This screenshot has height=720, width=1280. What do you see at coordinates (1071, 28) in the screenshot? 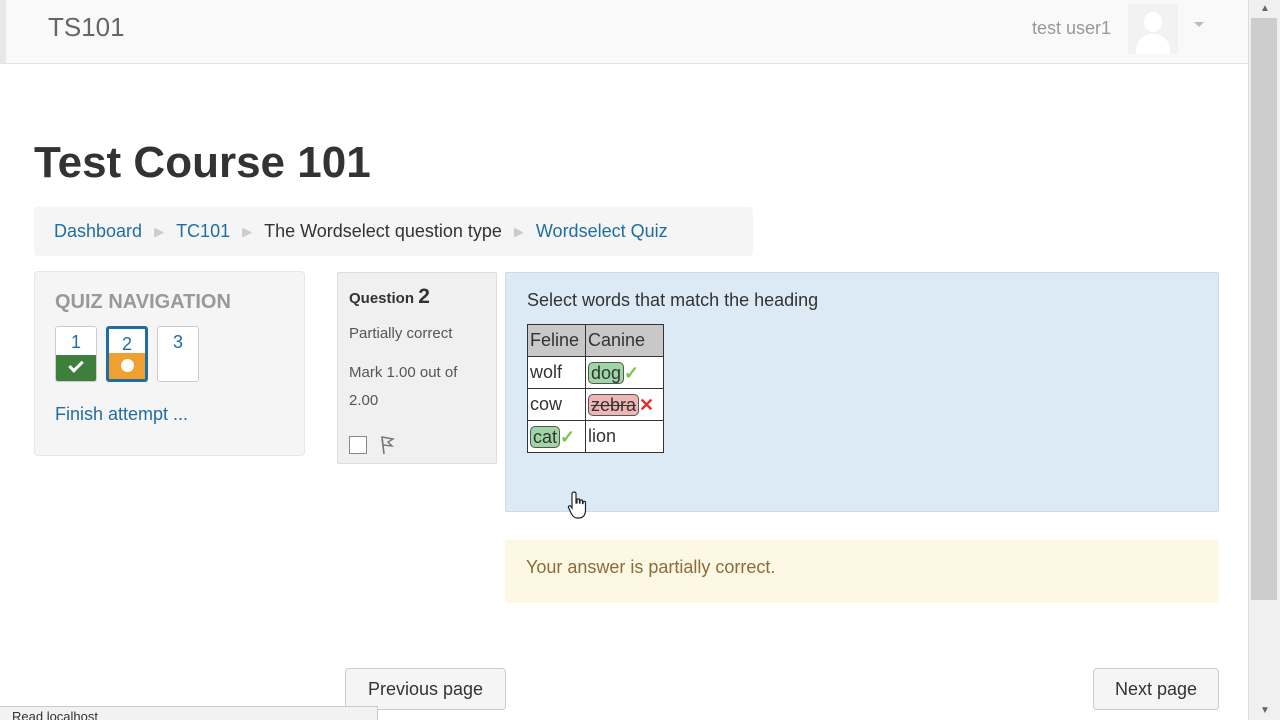
I see `user-name: test user1` at bounding box center [1071, 28].